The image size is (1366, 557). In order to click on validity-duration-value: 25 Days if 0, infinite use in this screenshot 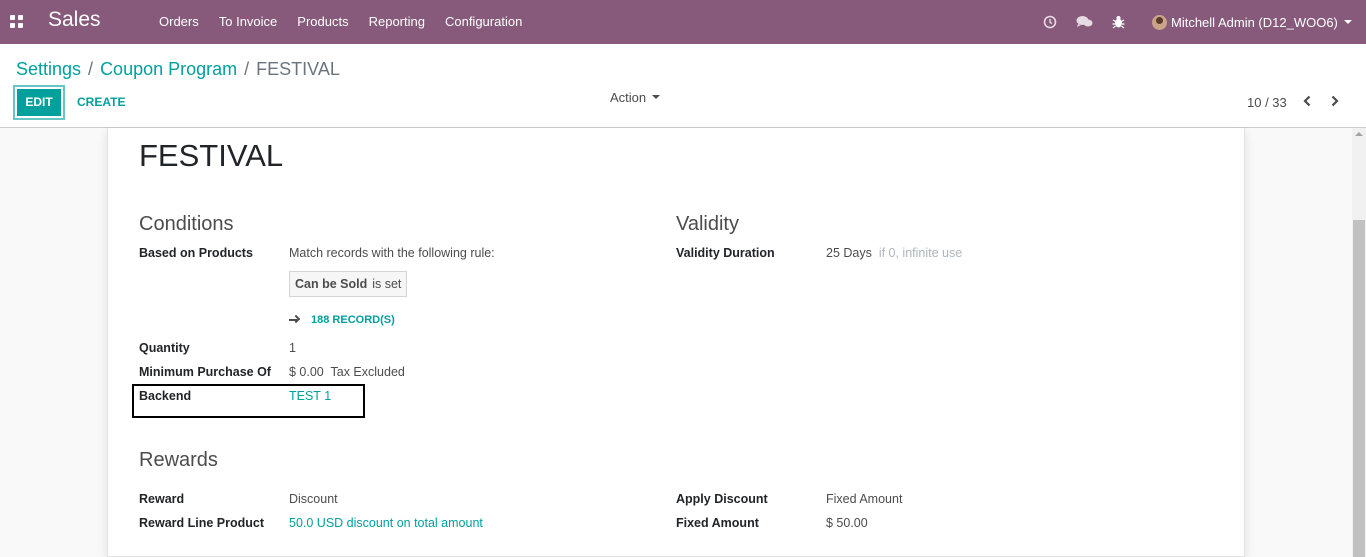, I will do `click(894, 253)`.